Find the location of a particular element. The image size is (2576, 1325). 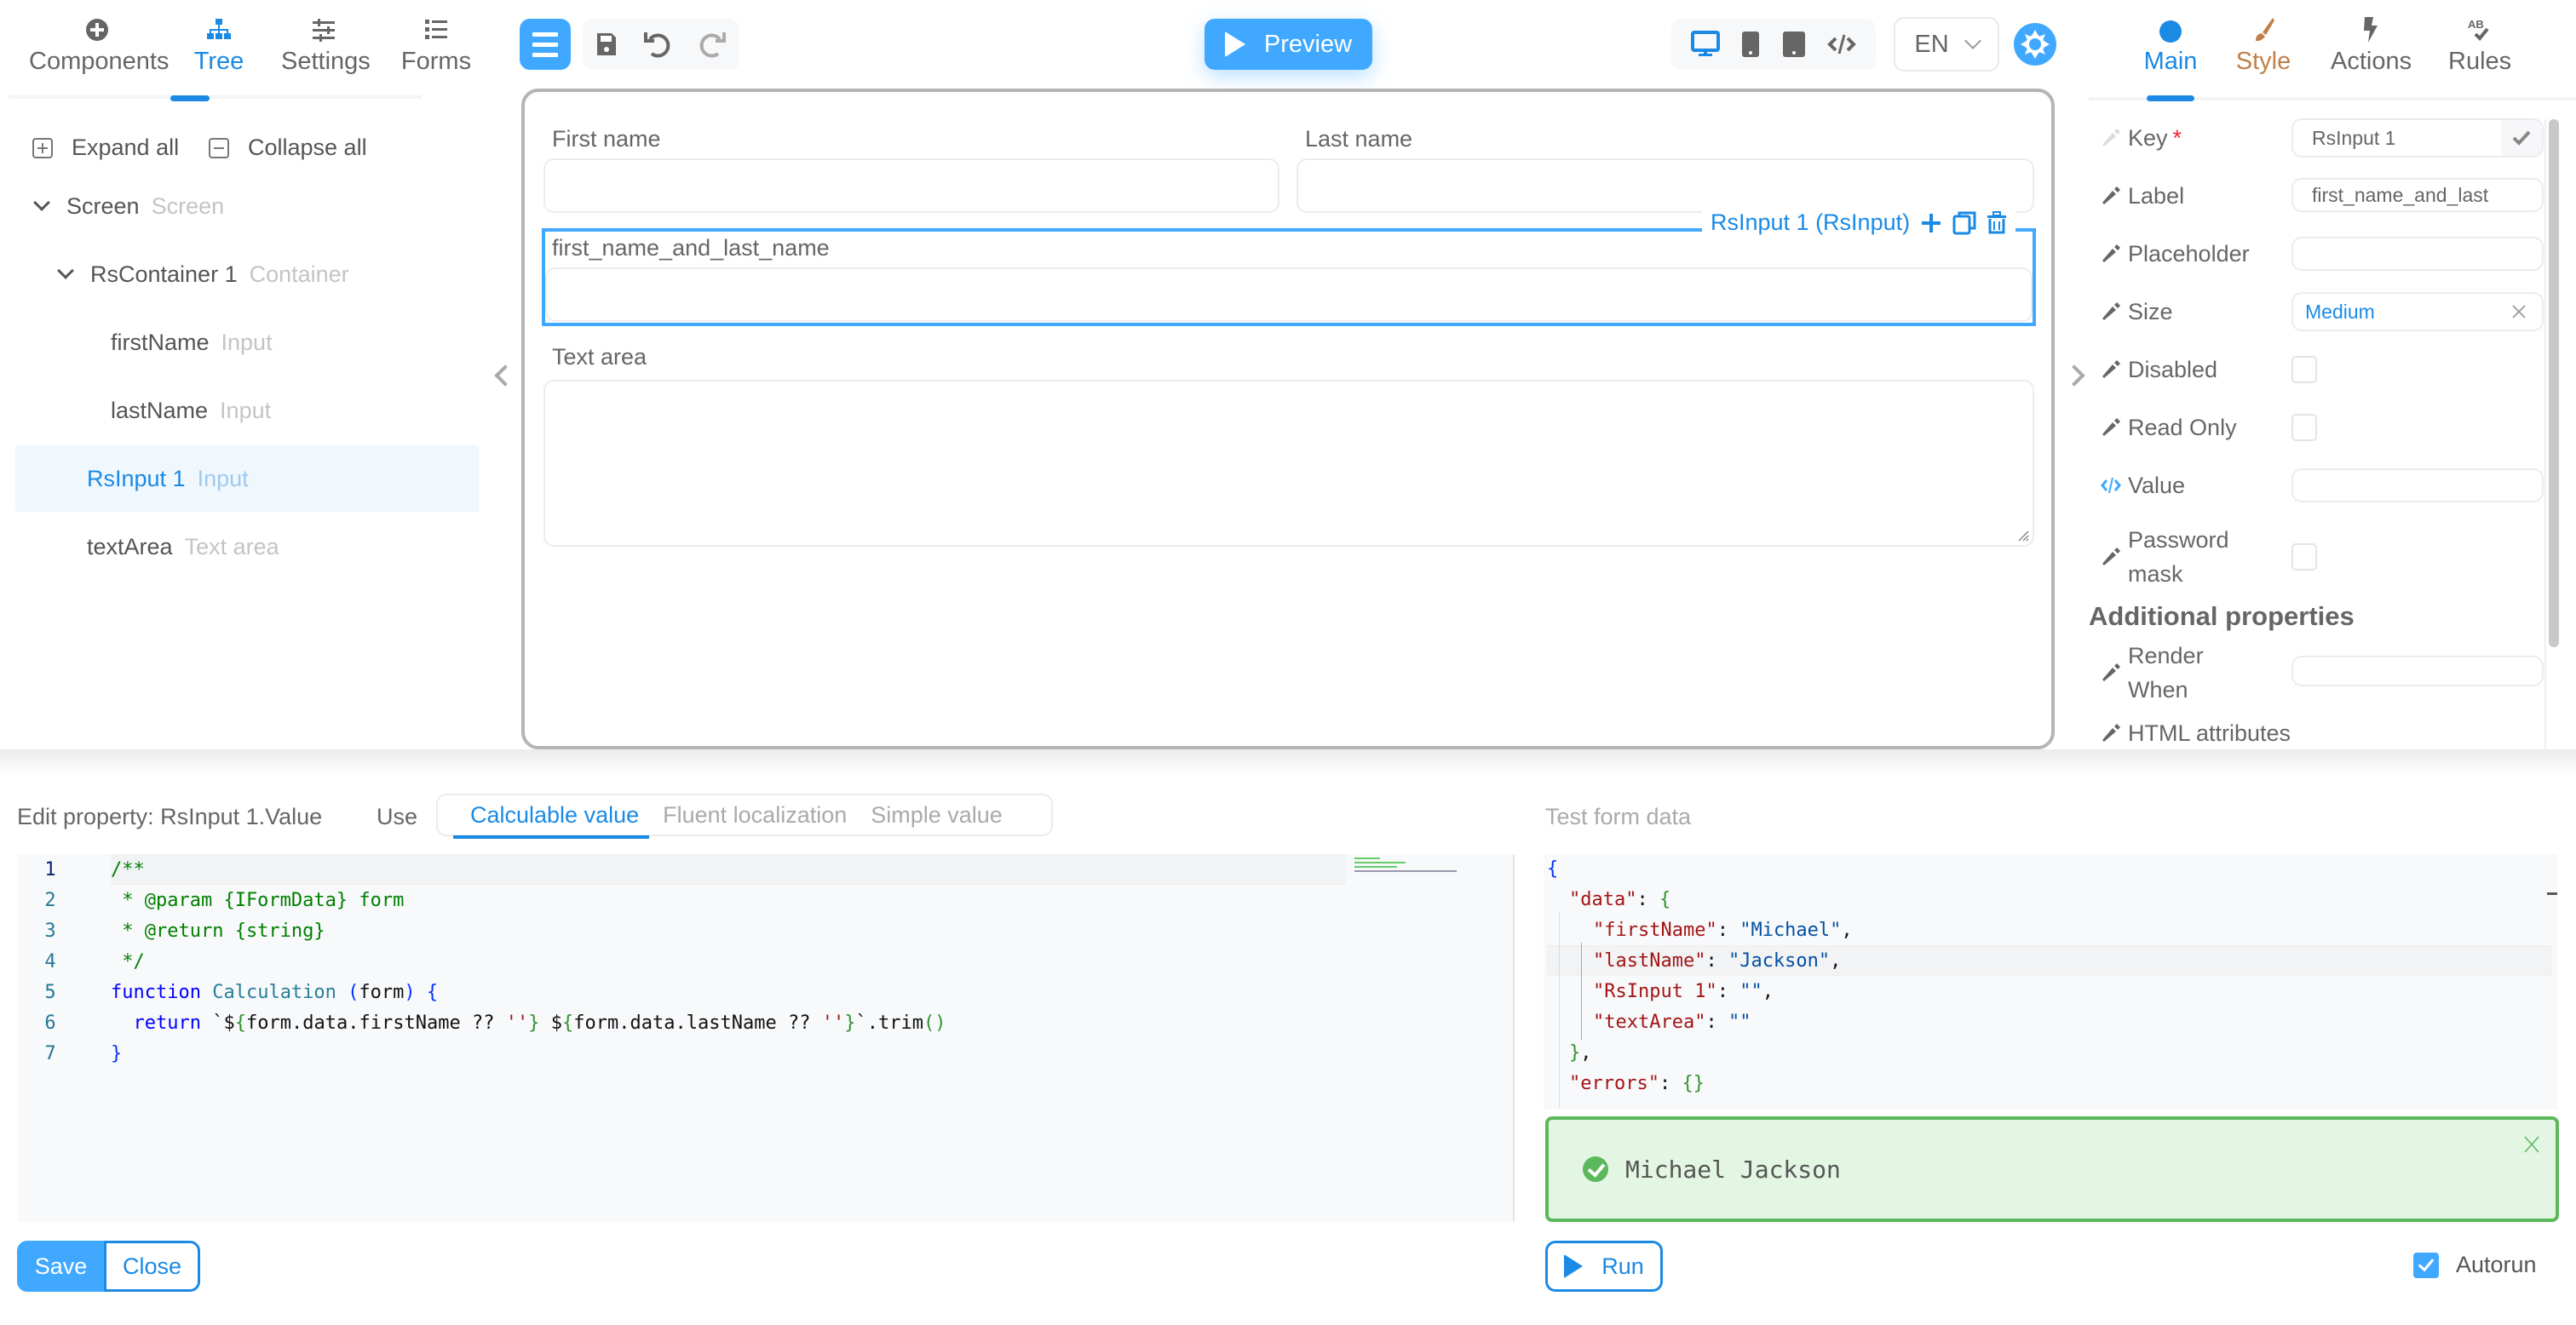

tab-components: Components is located at coordinates (99, 45).